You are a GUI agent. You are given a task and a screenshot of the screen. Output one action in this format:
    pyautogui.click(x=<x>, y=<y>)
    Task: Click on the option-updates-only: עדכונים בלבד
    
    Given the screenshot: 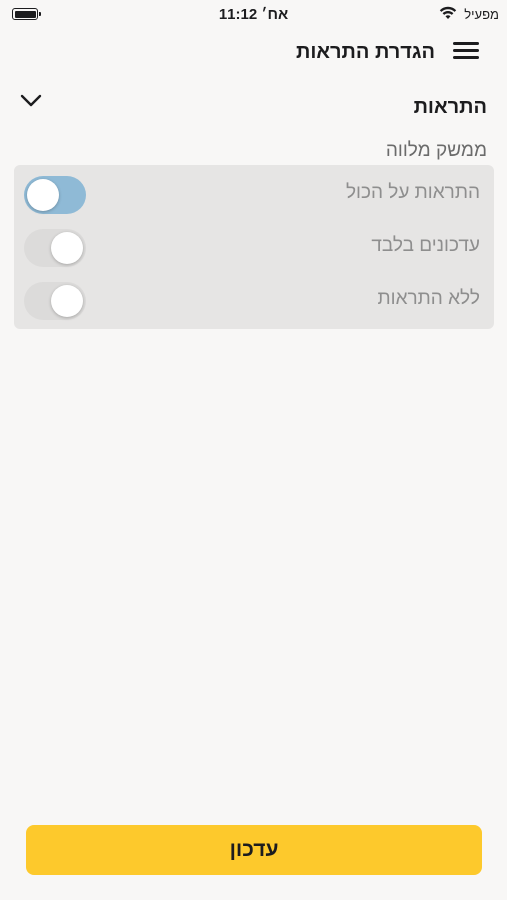 What is the action you would take?
    pyautogui.click(x=254, y=246)
    